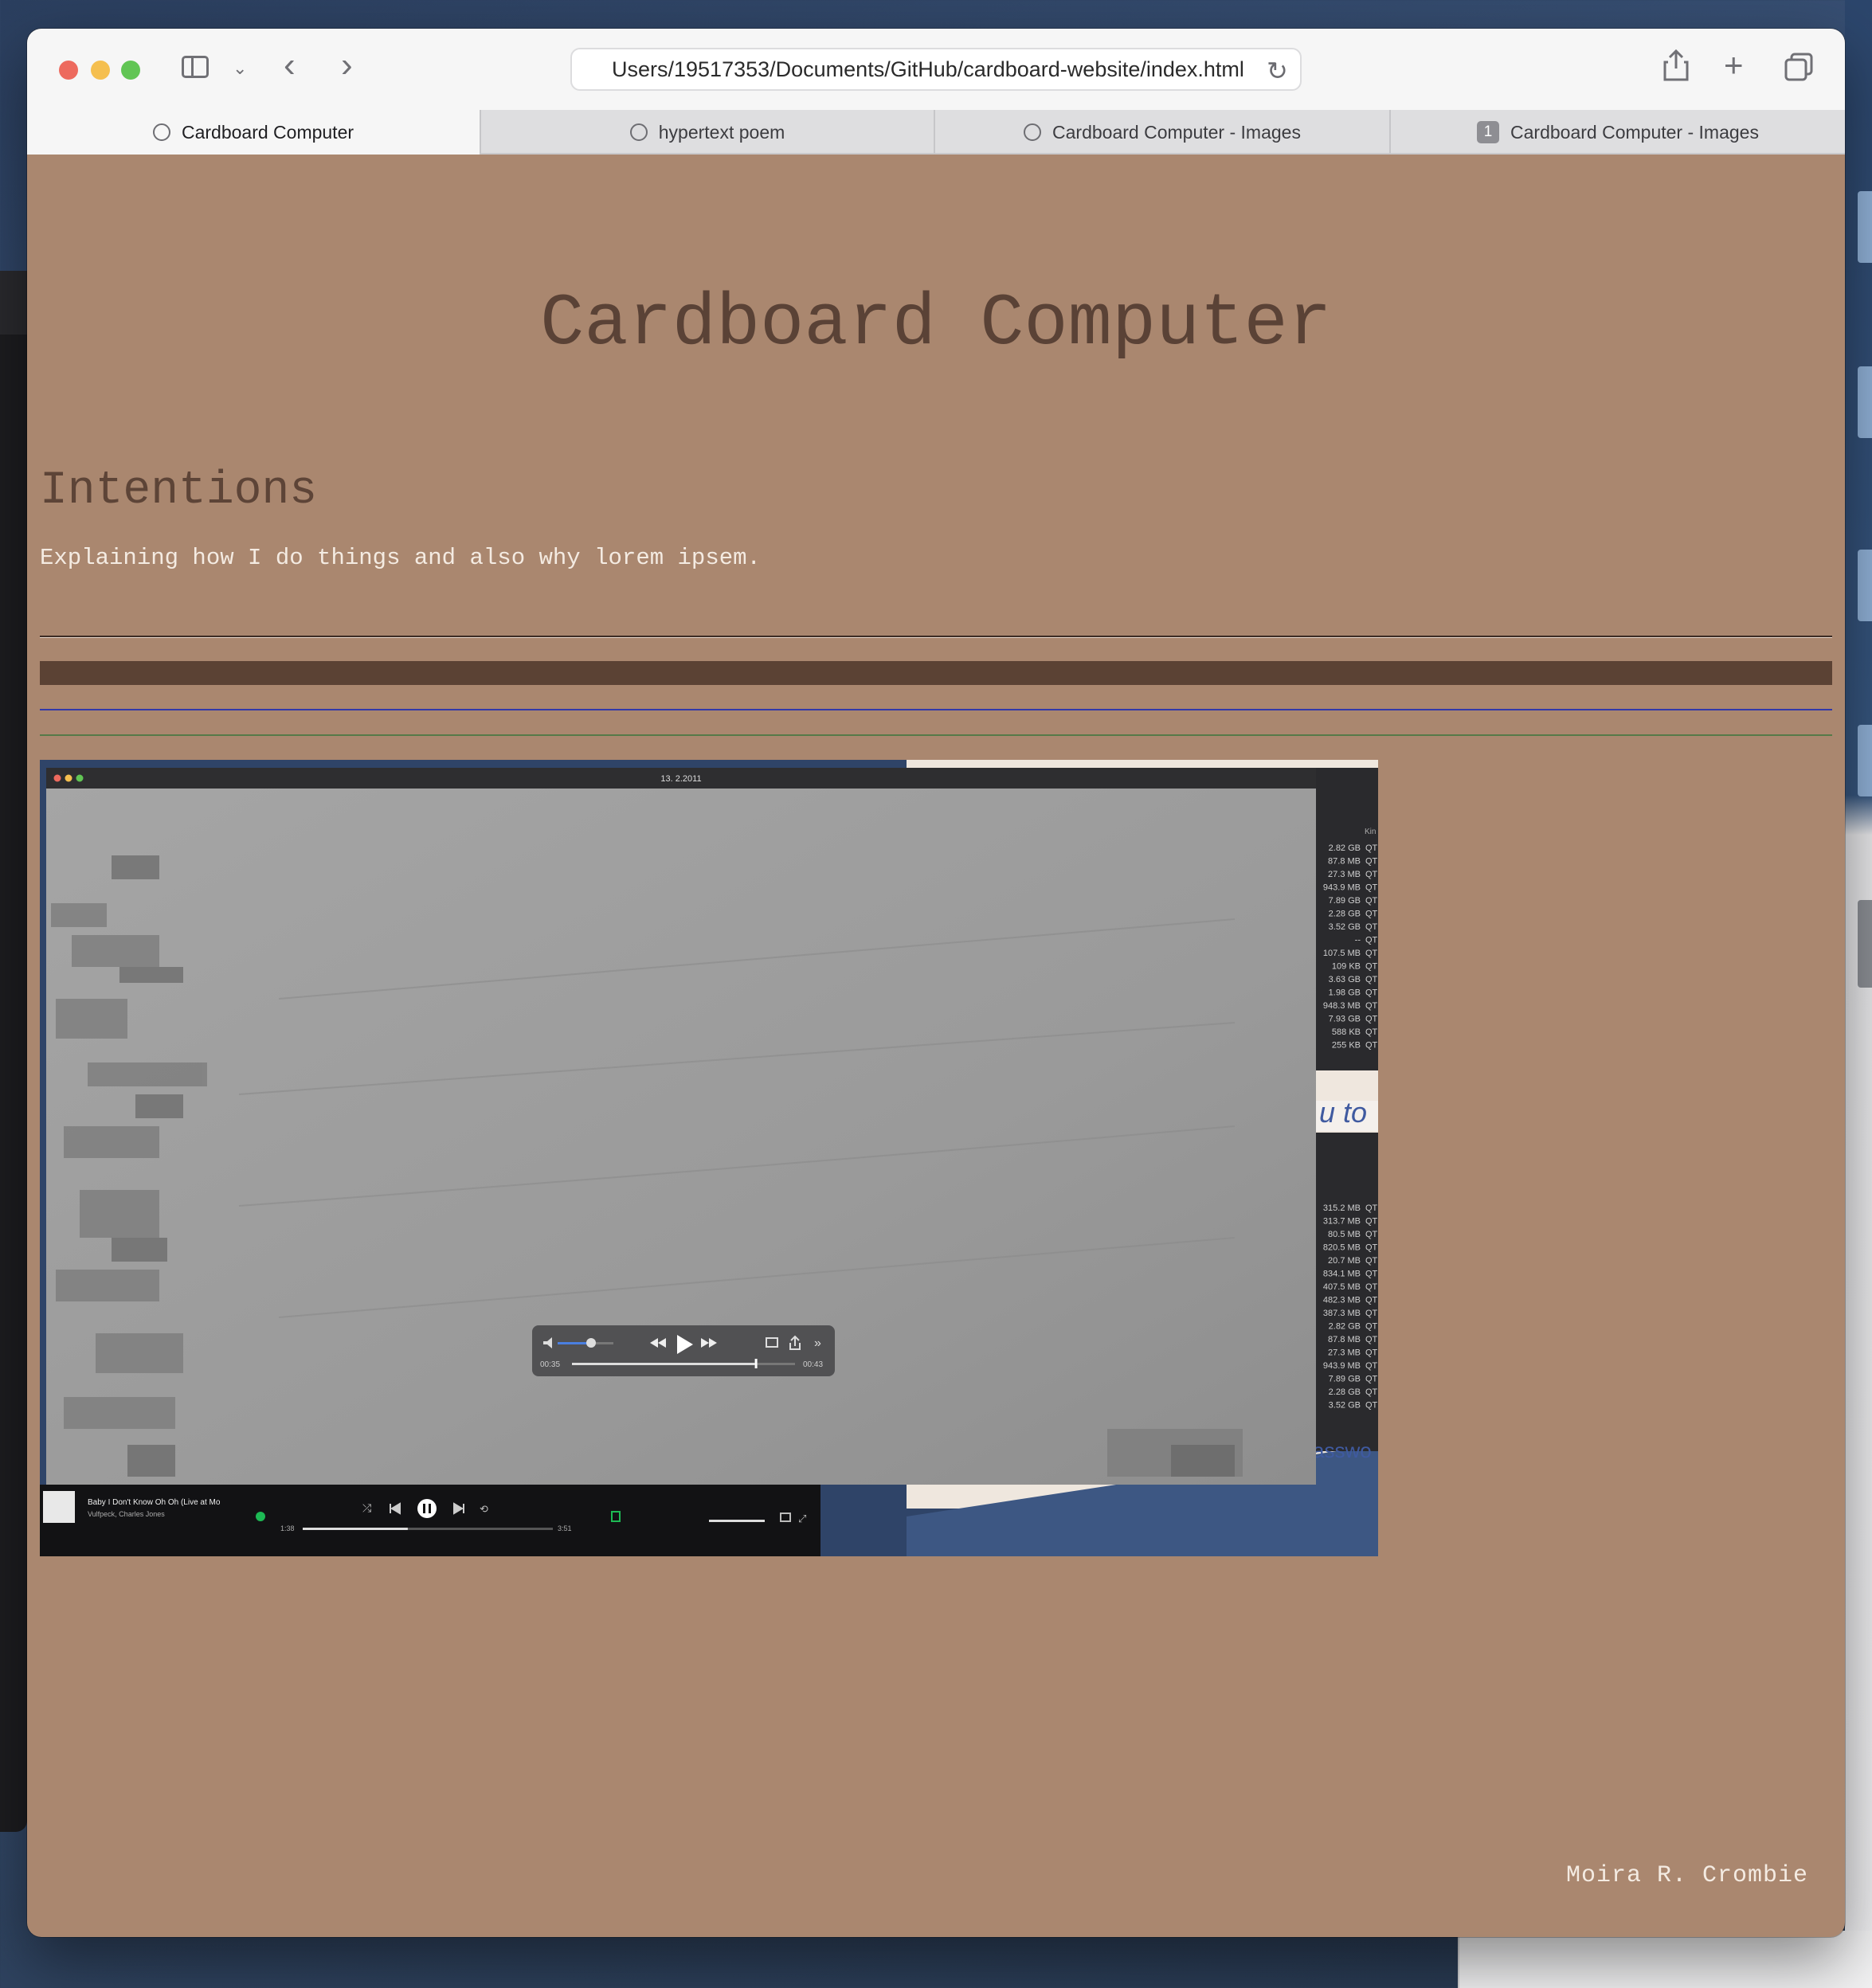 The height and width of the screenshot is (1988, 1872). I want to click on repeat-icon: ⟲, so click(484, 1509).